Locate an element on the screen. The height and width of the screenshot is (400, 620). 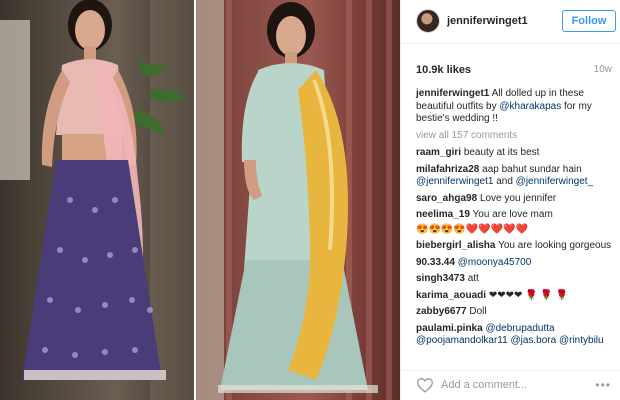
comment-username: raam_giri is located at coordinates (438, 152).